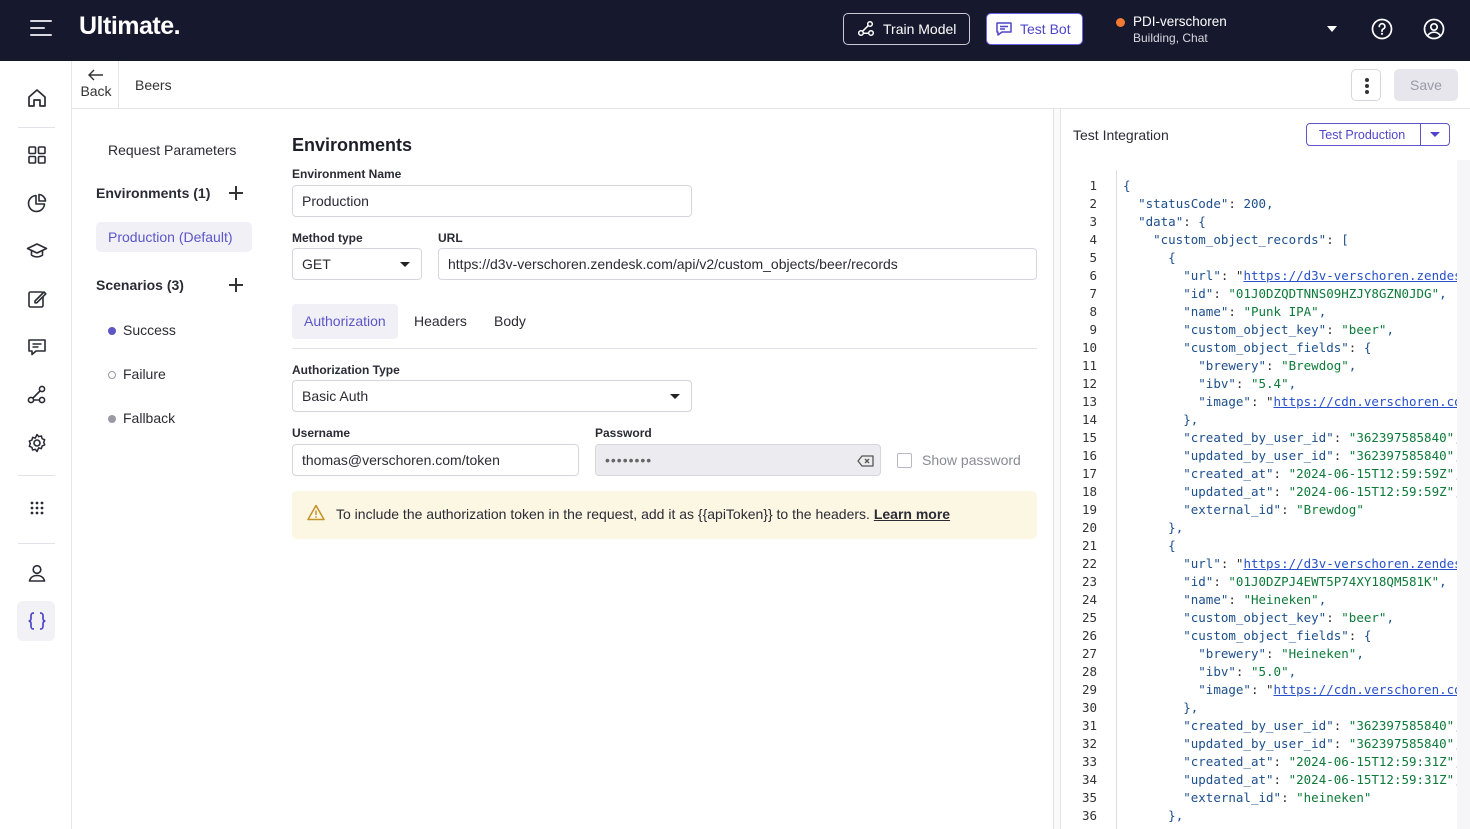  What do you see at coordinates (906, 29) in the screenshot?
I see `train-model-button: Train Model` at bounding box center [906, 29].